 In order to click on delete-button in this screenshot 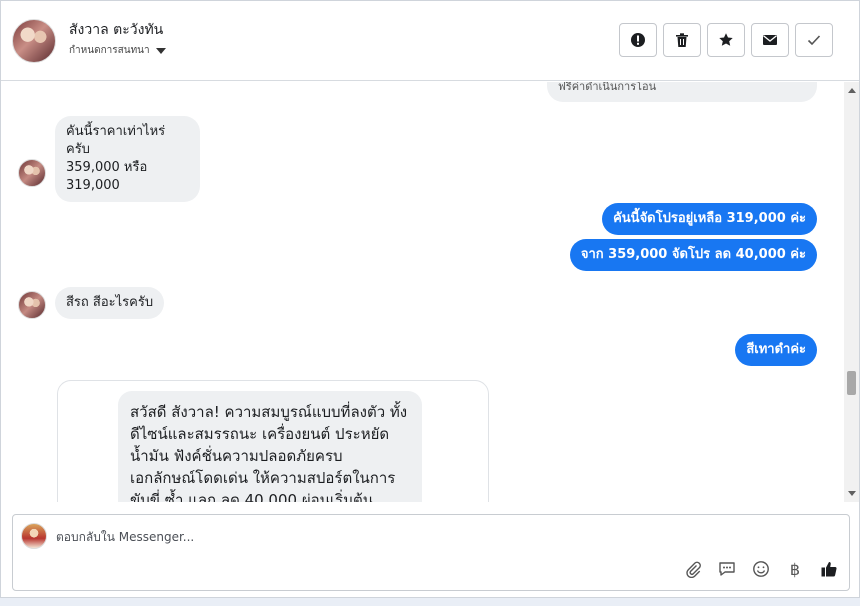, I will do `click(682, 40)`.